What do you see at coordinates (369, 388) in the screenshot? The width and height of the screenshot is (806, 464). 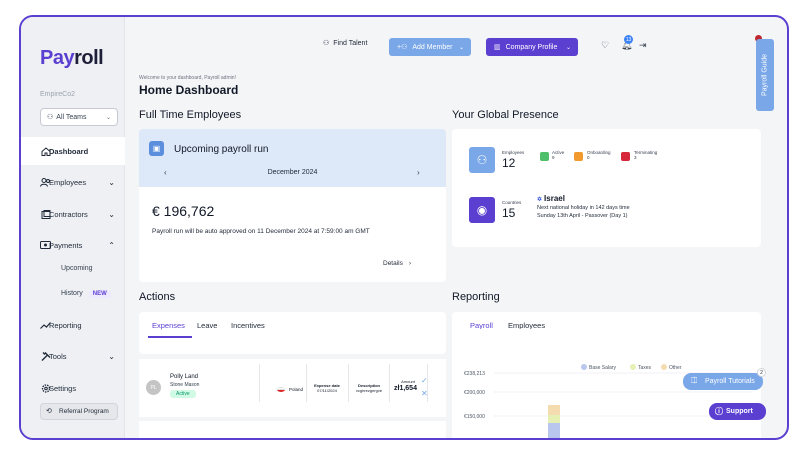 I see `expense-description: Description vcghrezgergve` at bounding box center [369, 388].